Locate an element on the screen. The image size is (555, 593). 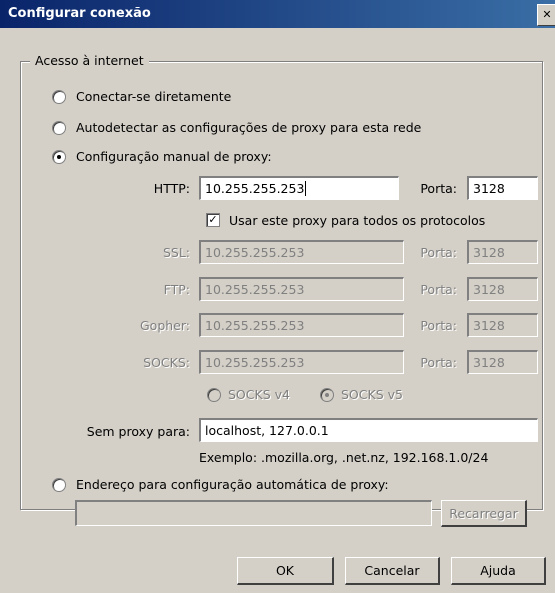
gopher-label: Gopher: is located at coordinates (164, 325).